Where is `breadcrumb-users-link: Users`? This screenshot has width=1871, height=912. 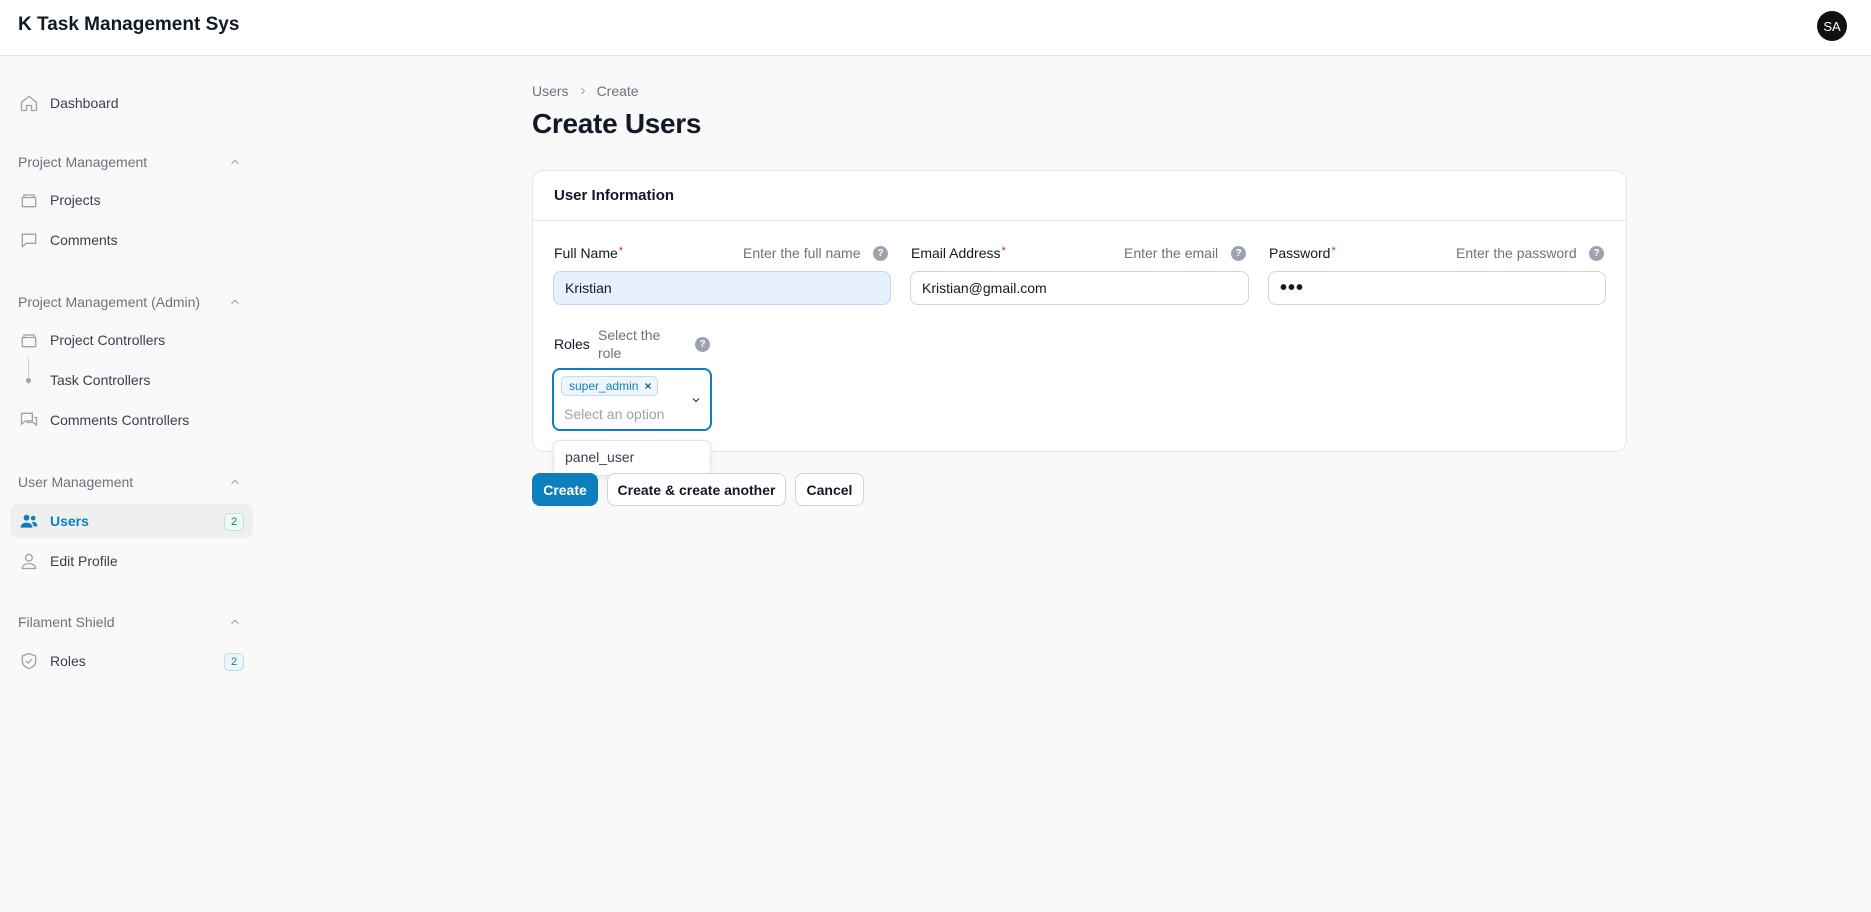
breadcrumb-users-link: Users is located at coordinates (550, 91).